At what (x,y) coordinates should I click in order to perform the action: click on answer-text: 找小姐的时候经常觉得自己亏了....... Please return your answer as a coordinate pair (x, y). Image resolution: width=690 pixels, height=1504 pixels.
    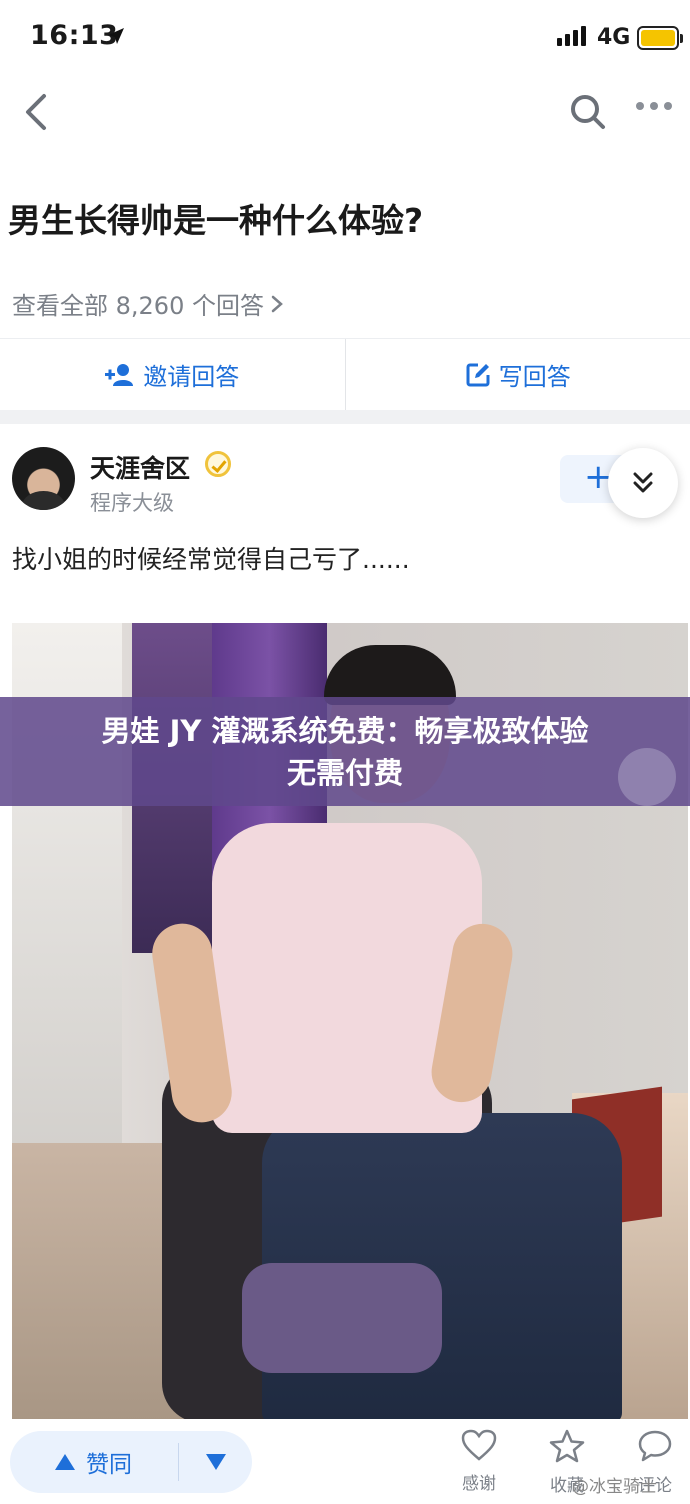
    Looking at the image, I should click on (211, 558).